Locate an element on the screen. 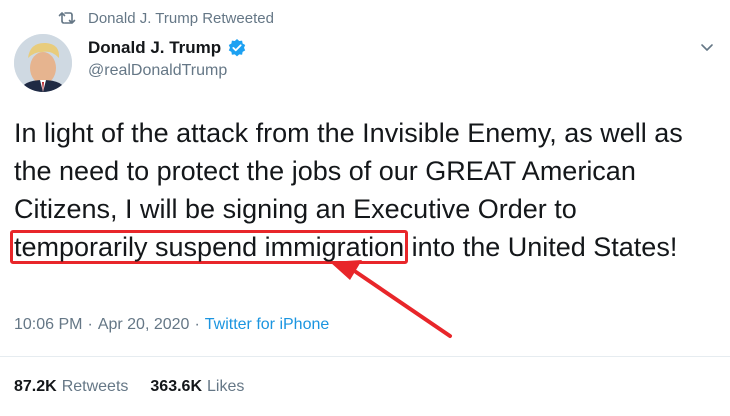 Image resolution: width=730 pixels, height=416 pixels. retweets-stat: 87.2K Retweets is located at coordinates (71, 387).